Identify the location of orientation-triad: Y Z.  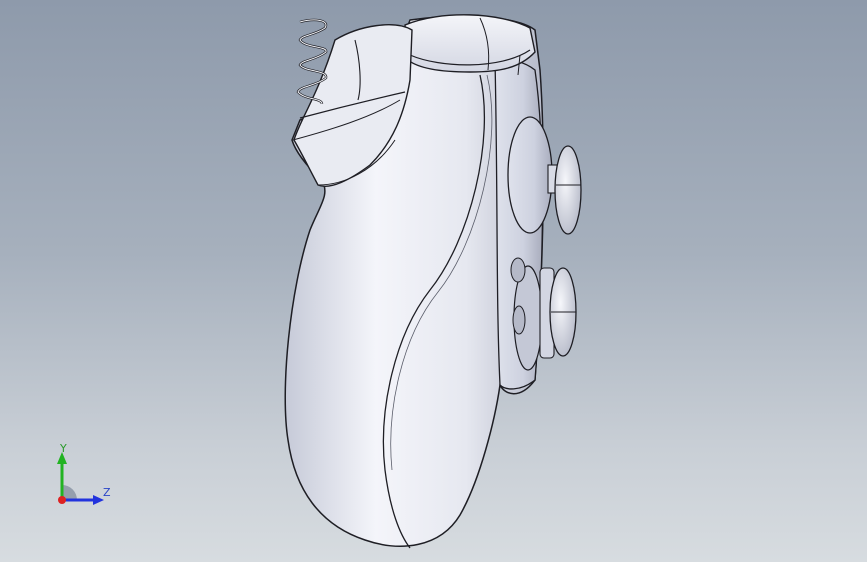
(80, 475).